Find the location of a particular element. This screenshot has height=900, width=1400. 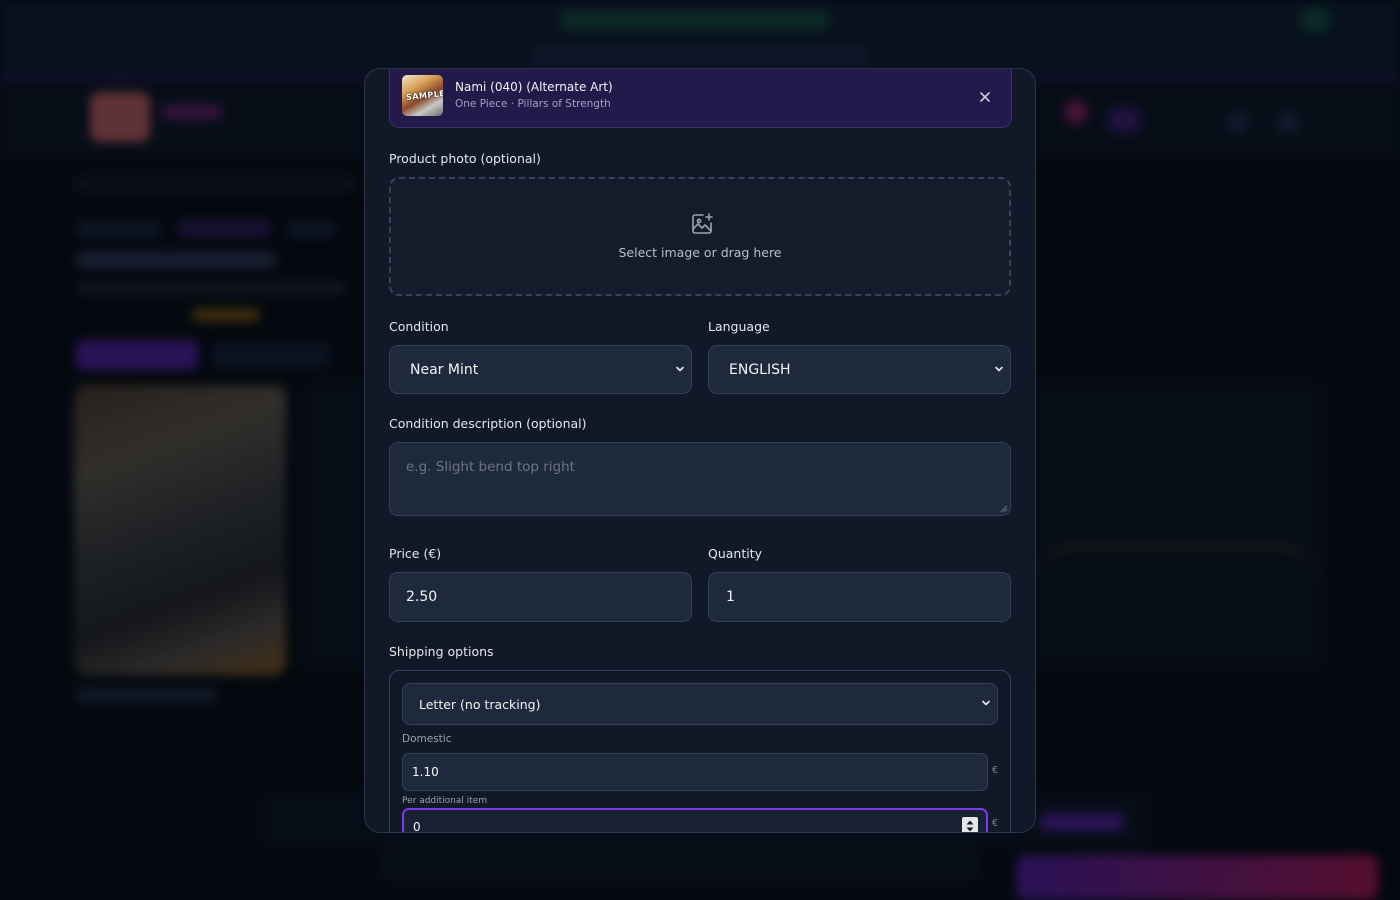

close-icon is located at coordinates (985, 97).